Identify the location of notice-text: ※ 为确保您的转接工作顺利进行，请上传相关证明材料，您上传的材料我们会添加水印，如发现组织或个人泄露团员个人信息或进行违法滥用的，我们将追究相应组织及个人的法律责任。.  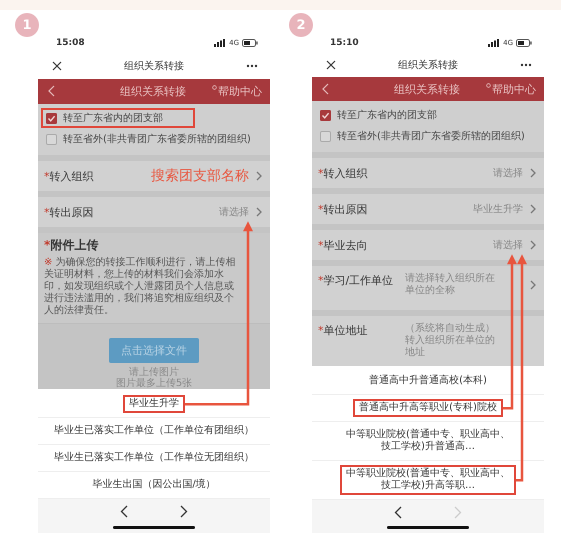
(140, 287).